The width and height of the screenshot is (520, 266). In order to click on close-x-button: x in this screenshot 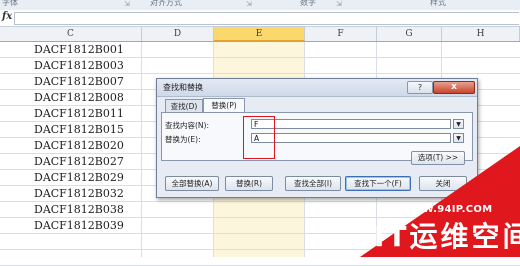, I will do `click(454, 87)`.